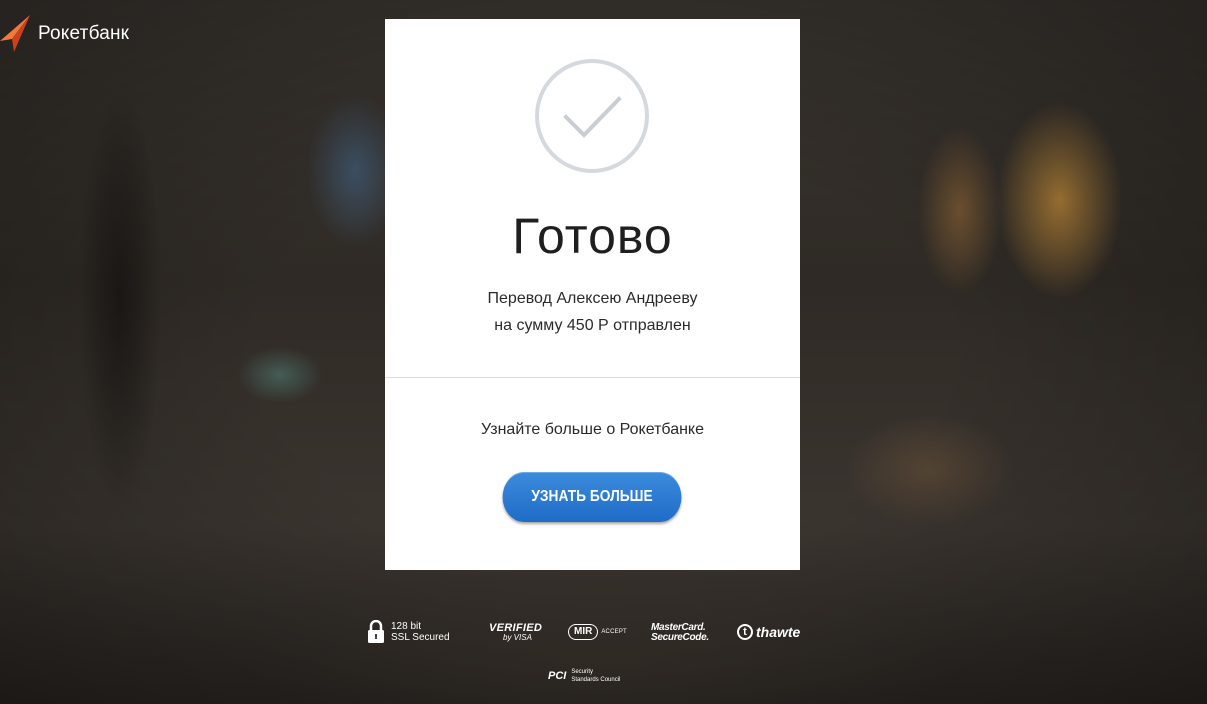 The image size is (1207, 704). Describe the element at coordinates (15, 33) in the screenshot. I see `rocket-logo-icon` at that location.